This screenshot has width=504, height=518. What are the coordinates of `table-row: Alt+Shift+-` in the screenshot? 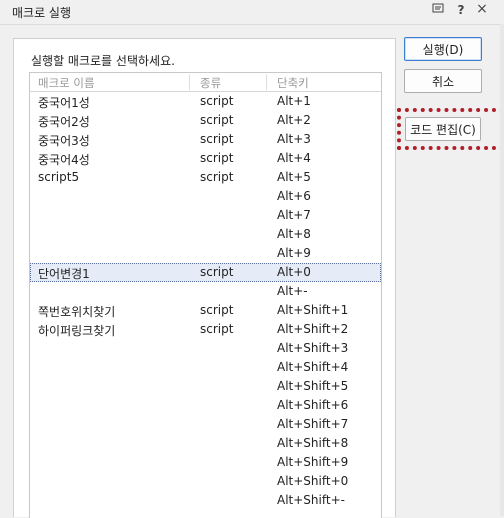 It's located at (205, 500).